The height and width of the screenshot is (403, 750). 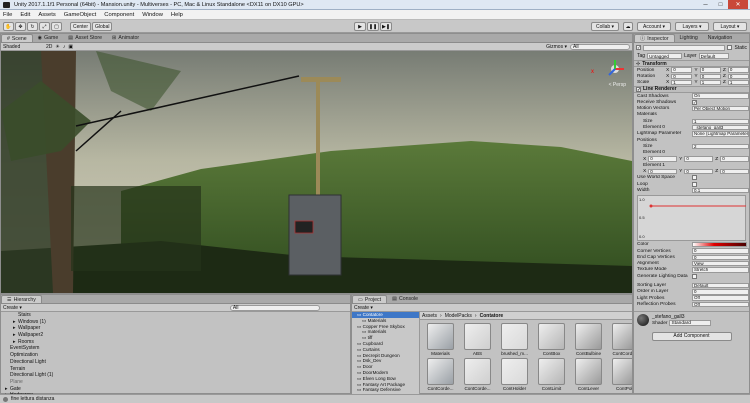 What do you see at coordinates (80, 15) in the screenshot?
I see `menu-item-gameobject: GameObject` at bounding box center [80, 15].